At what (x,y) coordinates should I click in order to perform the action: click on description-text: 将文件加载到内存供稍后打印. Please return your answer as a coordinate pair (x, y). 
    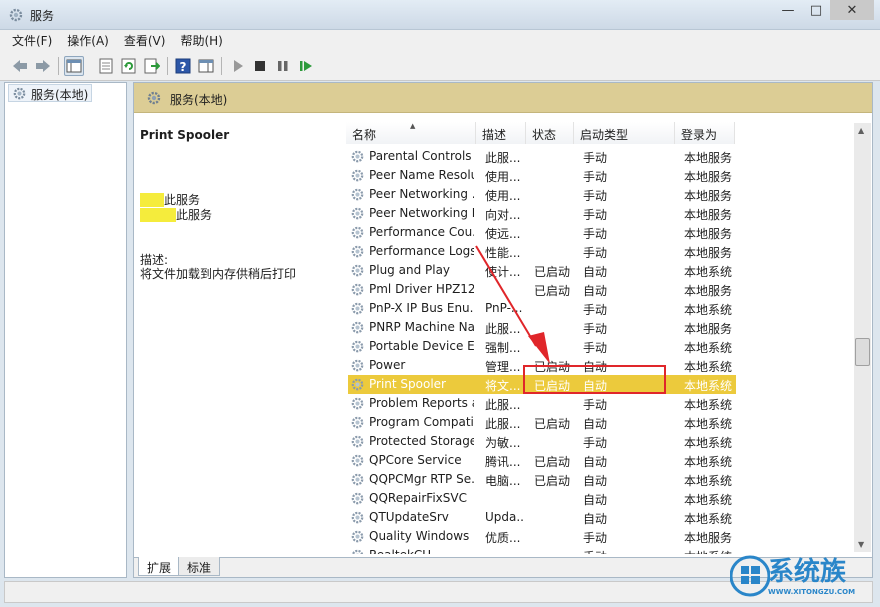
    Looking at the image, I should click on (218, 274).